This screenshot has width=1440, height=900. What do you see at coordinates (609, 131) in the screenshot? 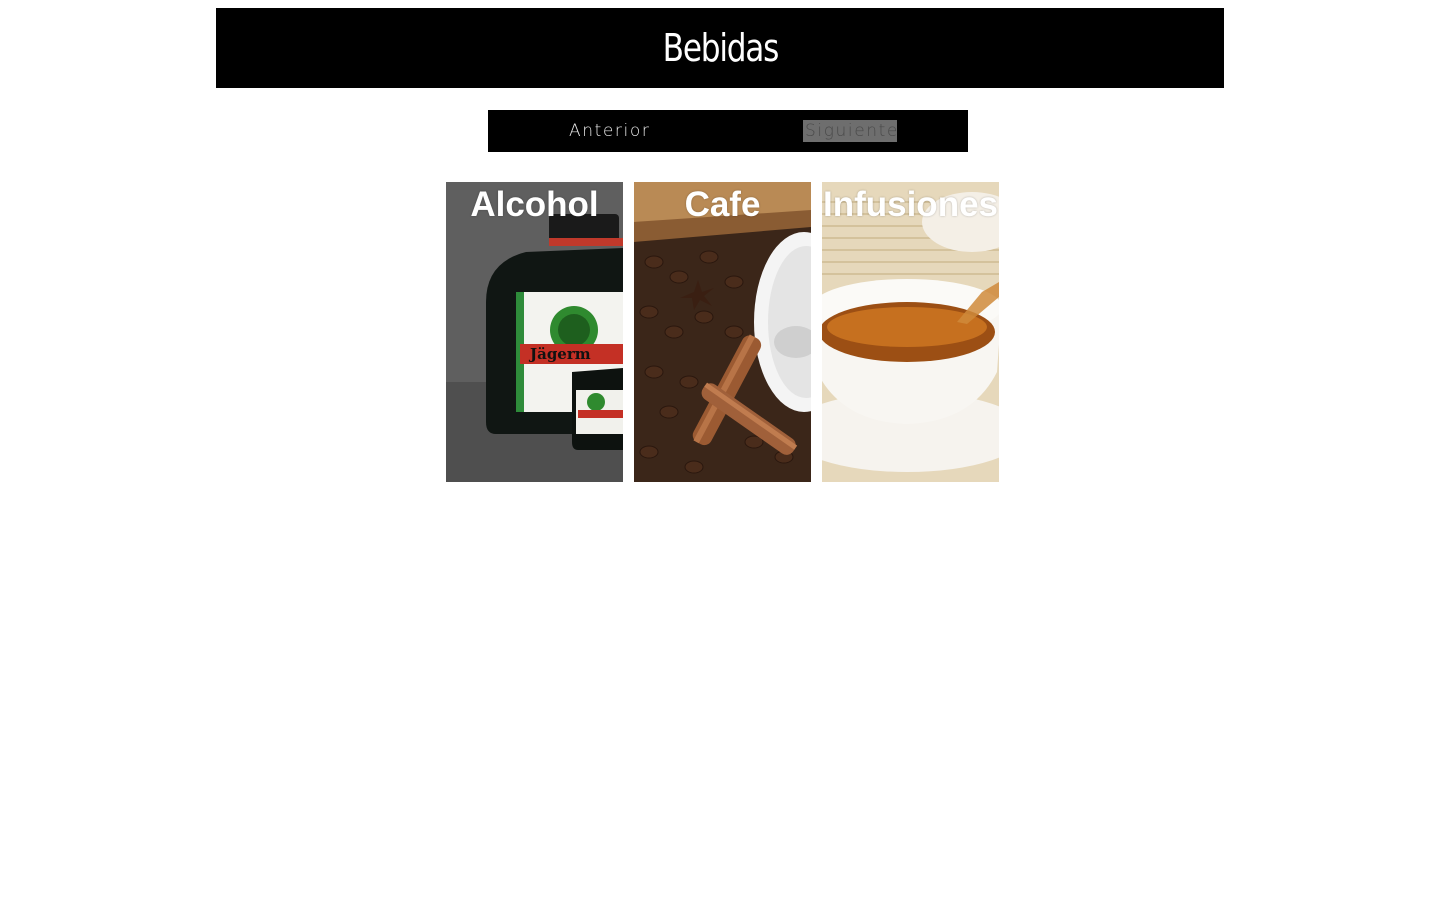
I see `previous-link: Anterior` at bounding box center [609, 131].